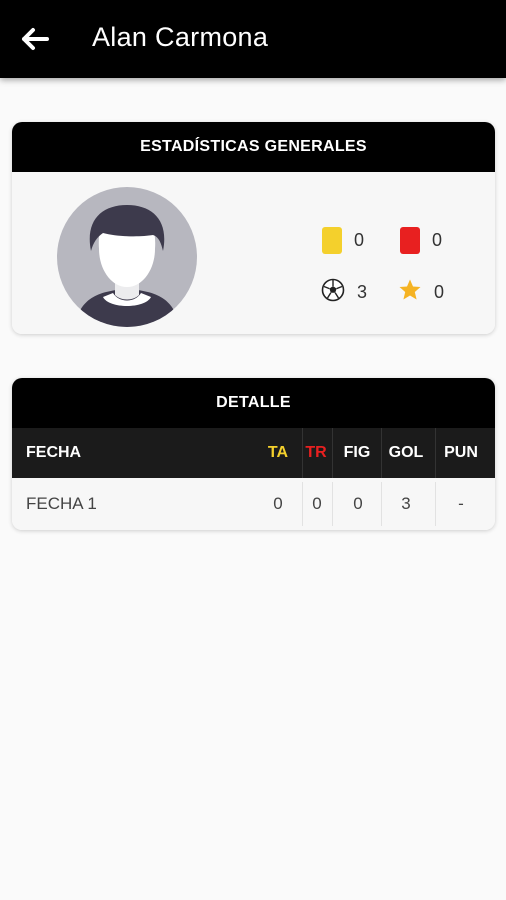 The image size is (506, 900). Describe the element at coordinates (358, 503) in the screenshot. I see `cell-fig: 0` at that location.